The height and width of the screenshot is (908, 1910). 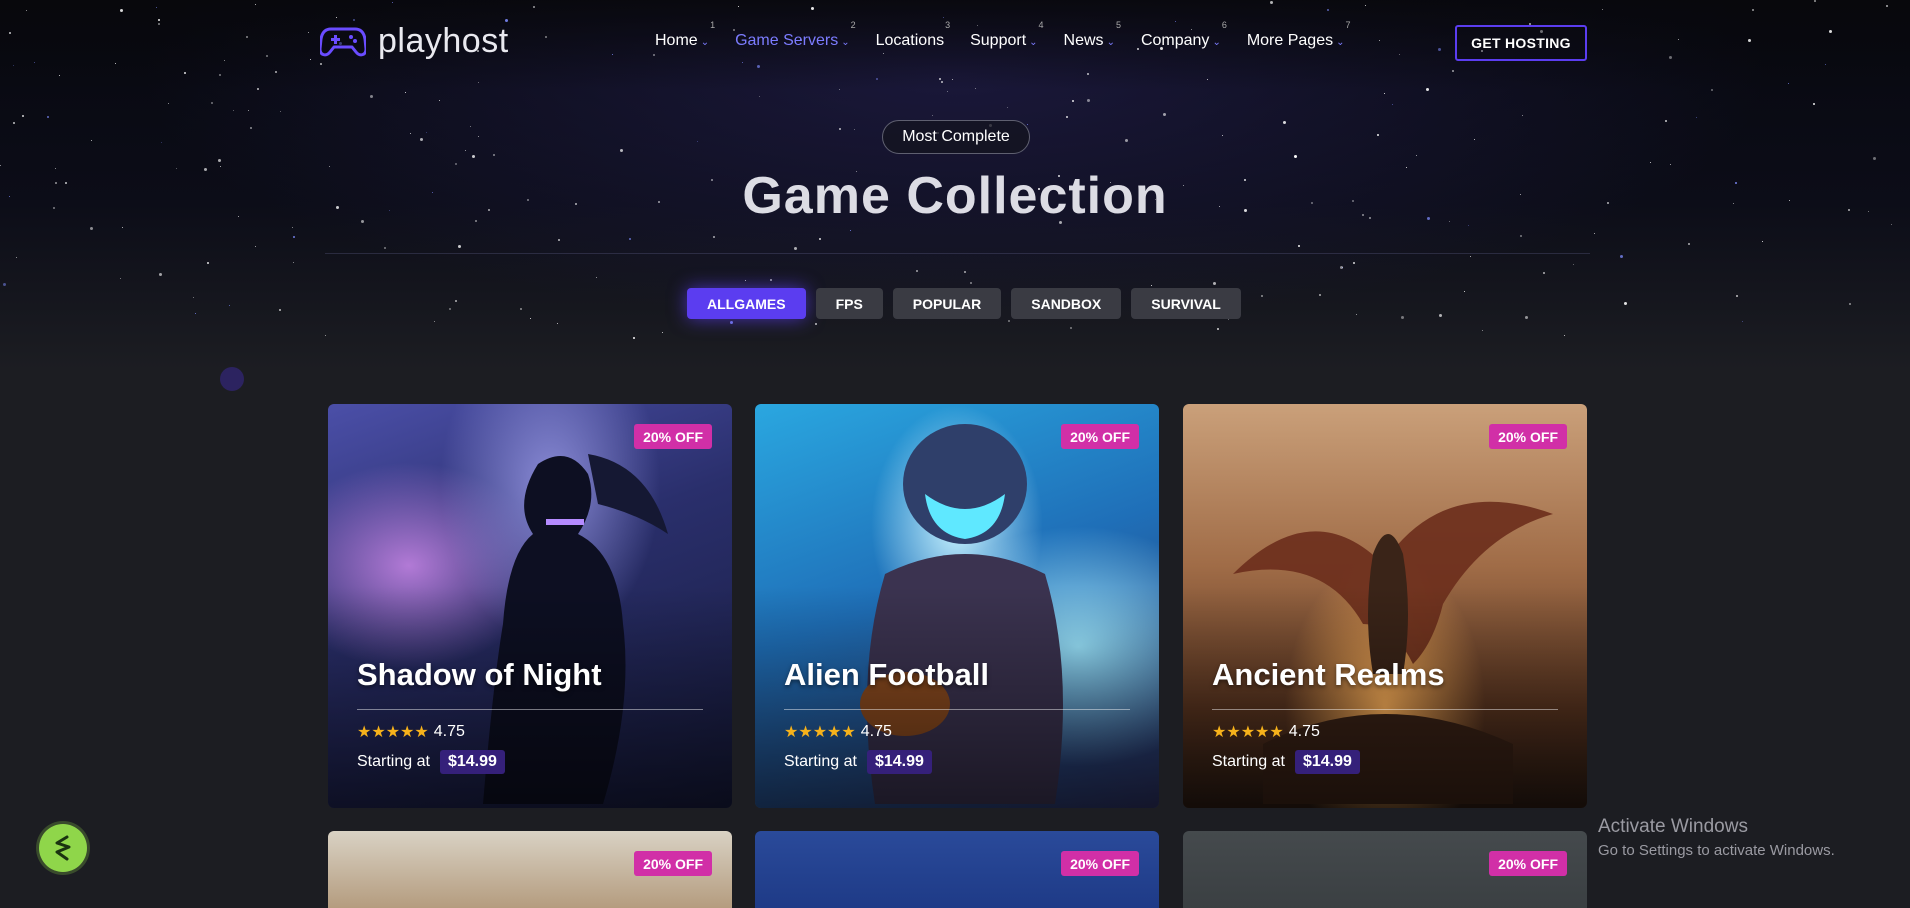 I want to click on filter-survival: SURVIVAL, so click(x=1186, y=303).